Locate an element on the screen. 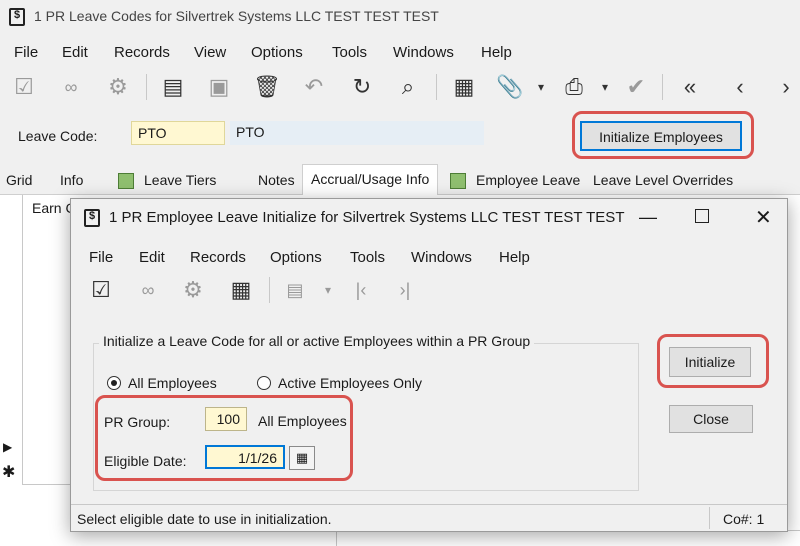 The height and width of the screenshot is (546, 800). refresh-icon: ↻ is located at coordinates (362, 87).